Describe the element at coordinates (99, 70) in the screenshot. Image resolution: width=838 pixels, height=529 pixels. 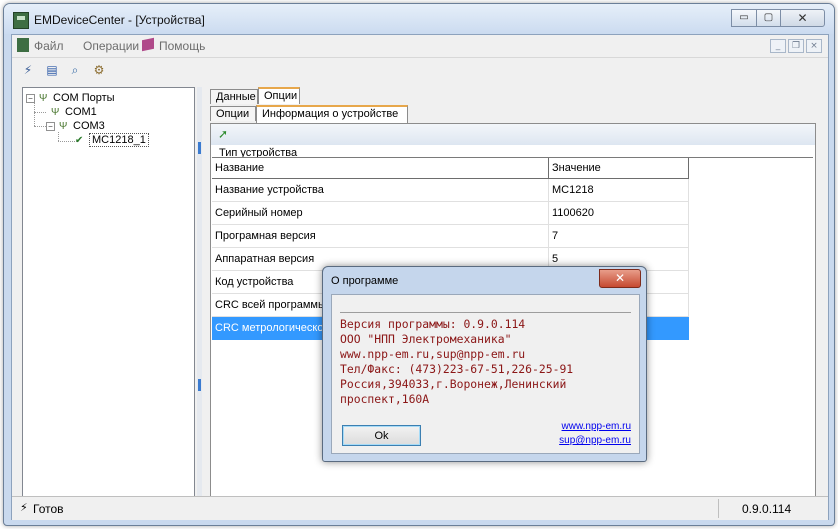
I see `device-icon: ⚙` at that location.